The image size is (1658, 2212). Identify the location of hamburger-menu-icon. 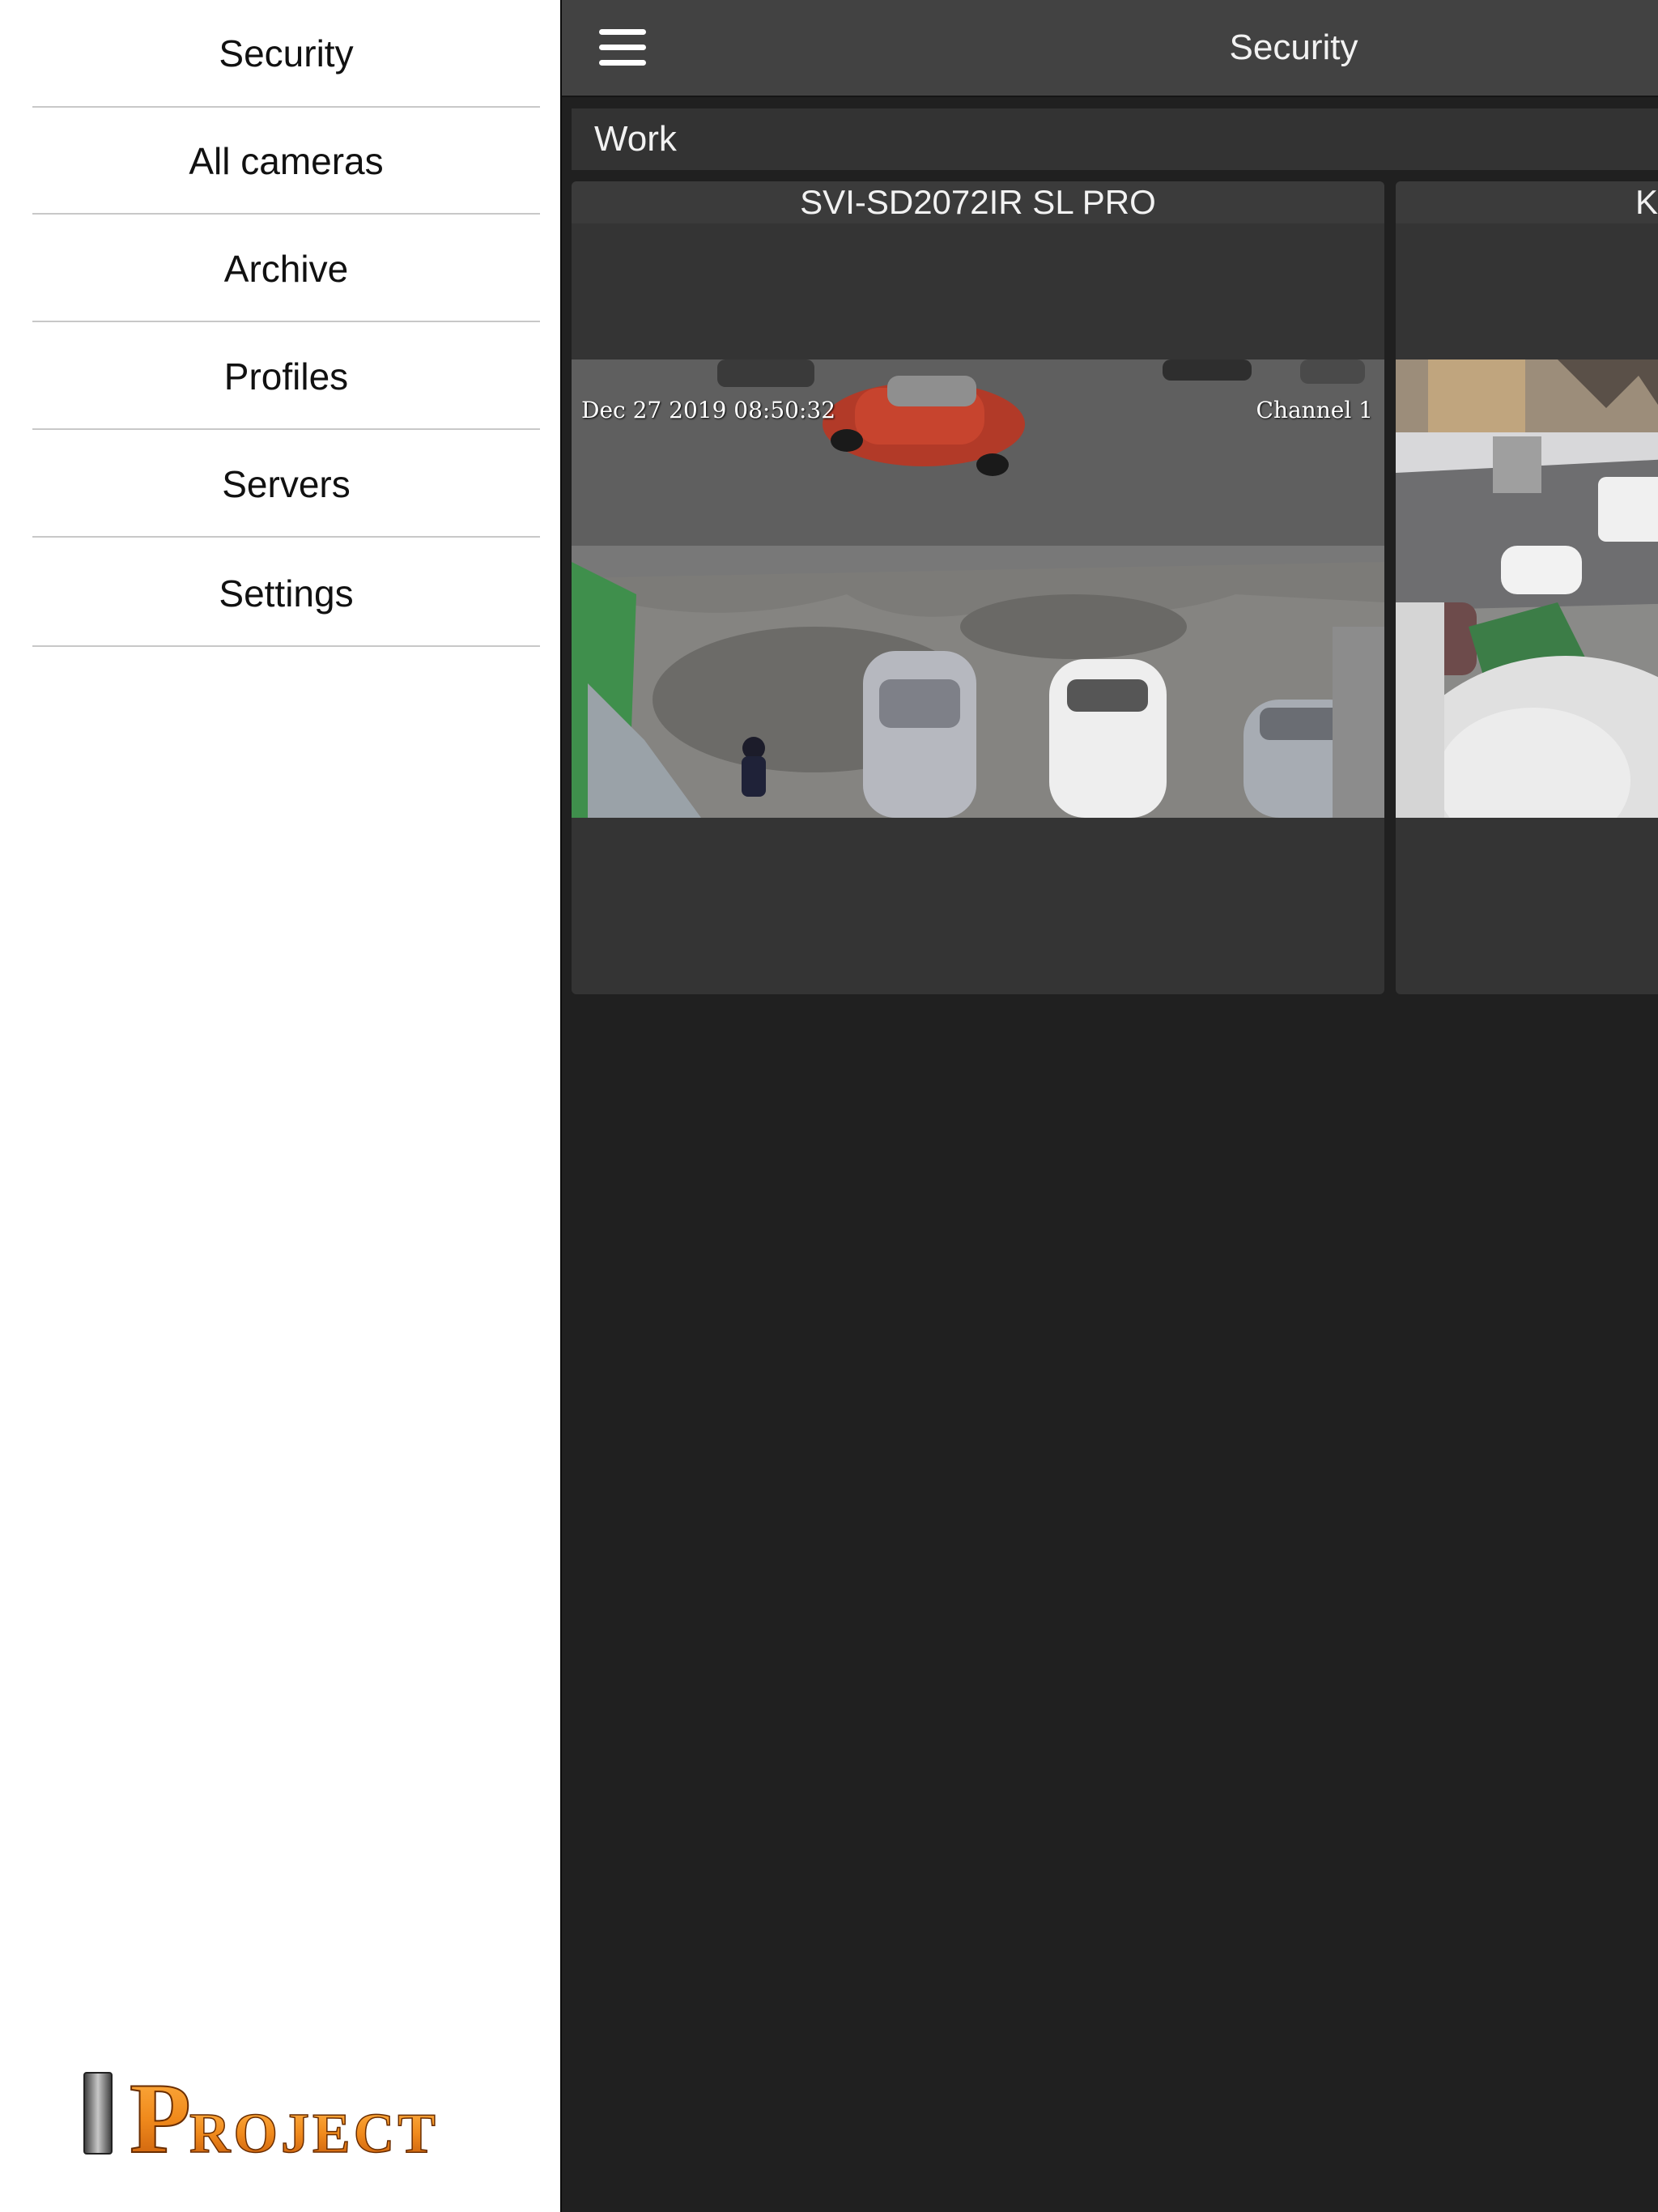
(622, 48).